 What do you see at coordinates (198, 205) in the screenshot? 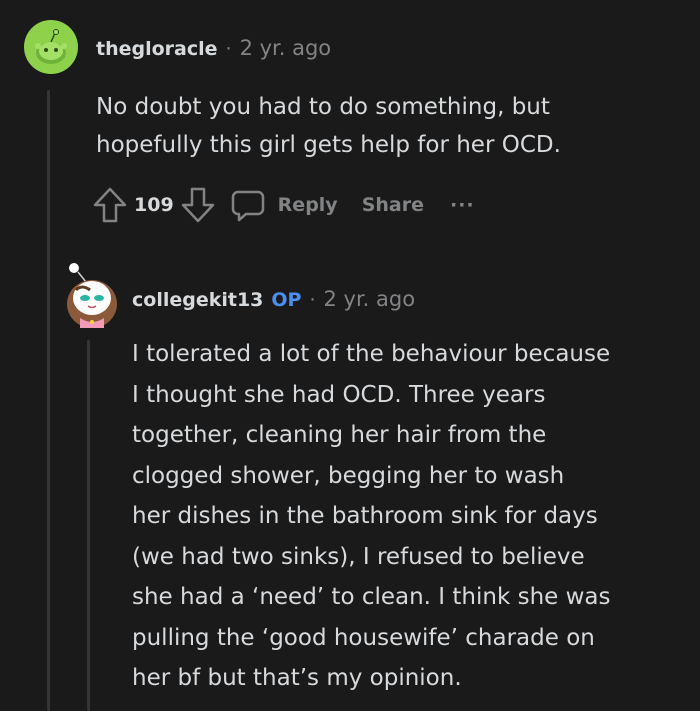
I see `downvote-icon` at bounding box center [198, 205].